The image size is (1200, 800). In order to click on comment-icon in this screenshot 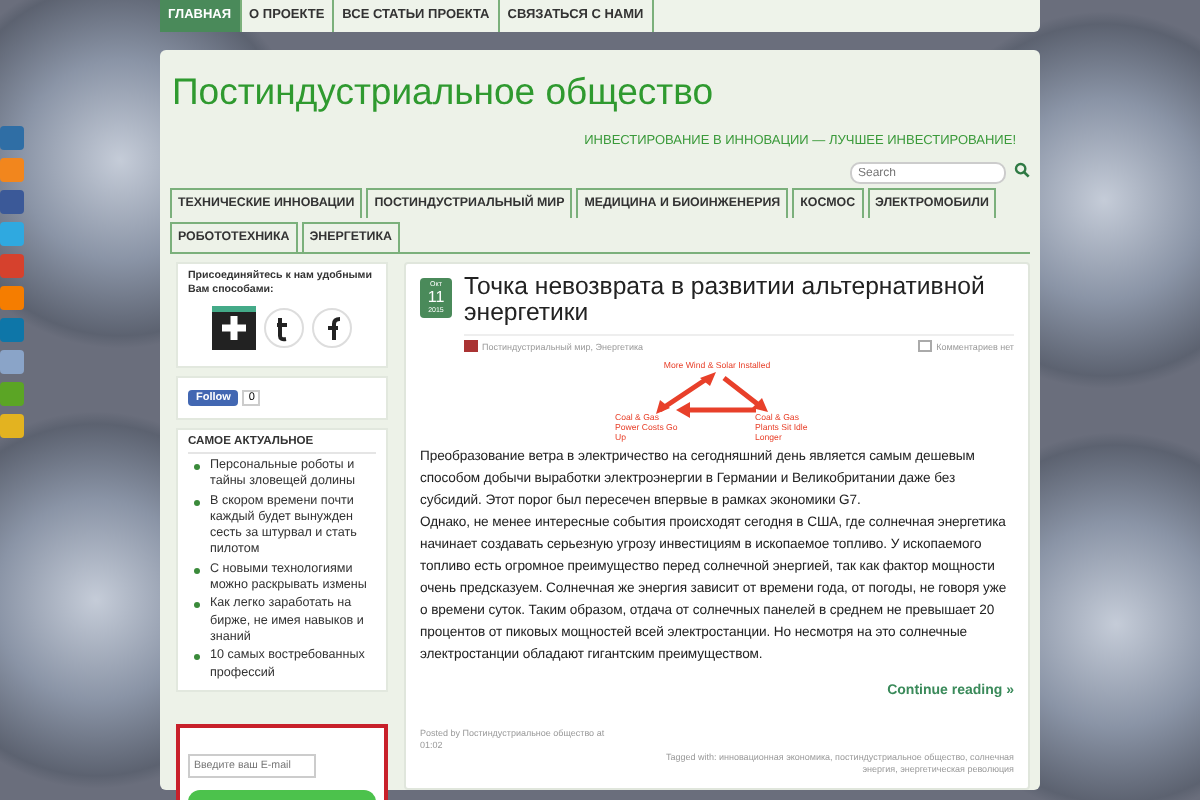, I will do `click(925, 346)`.